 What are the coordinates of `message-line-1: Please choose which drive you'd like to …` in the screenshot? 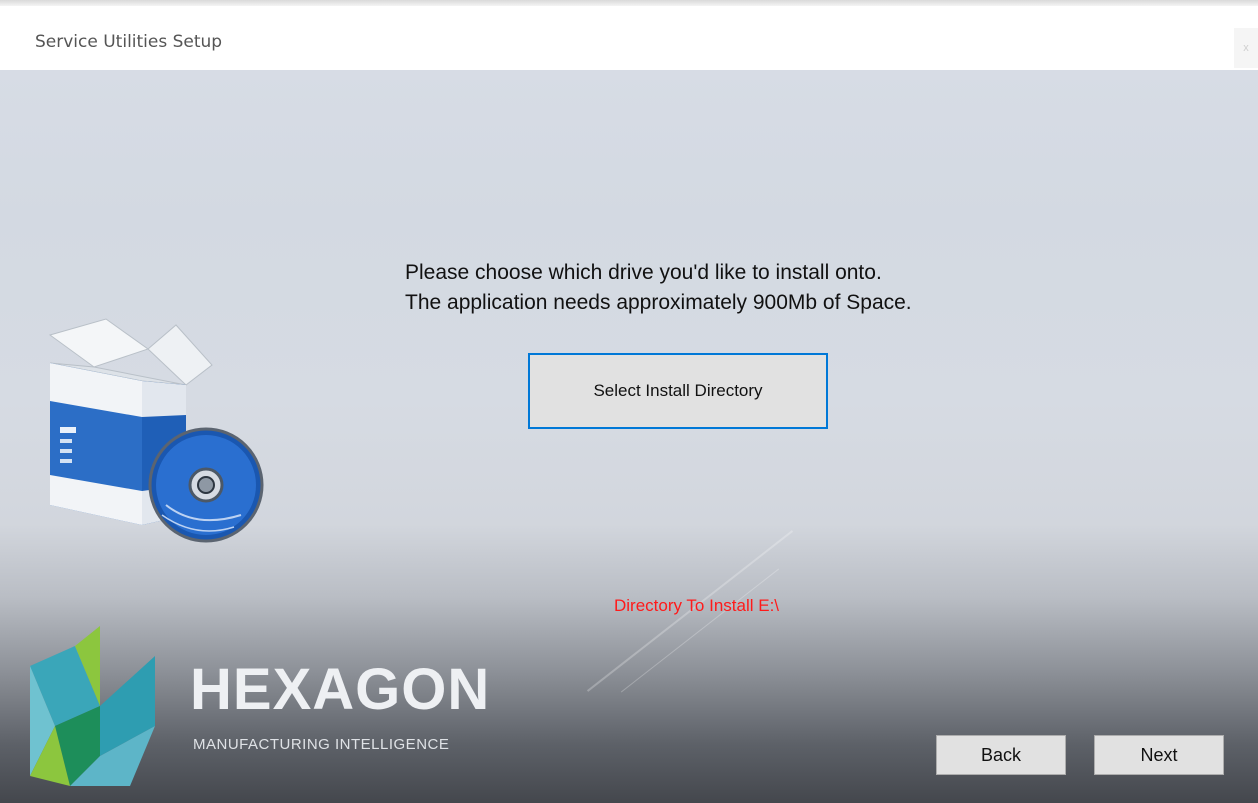 It's located at (643, 272).